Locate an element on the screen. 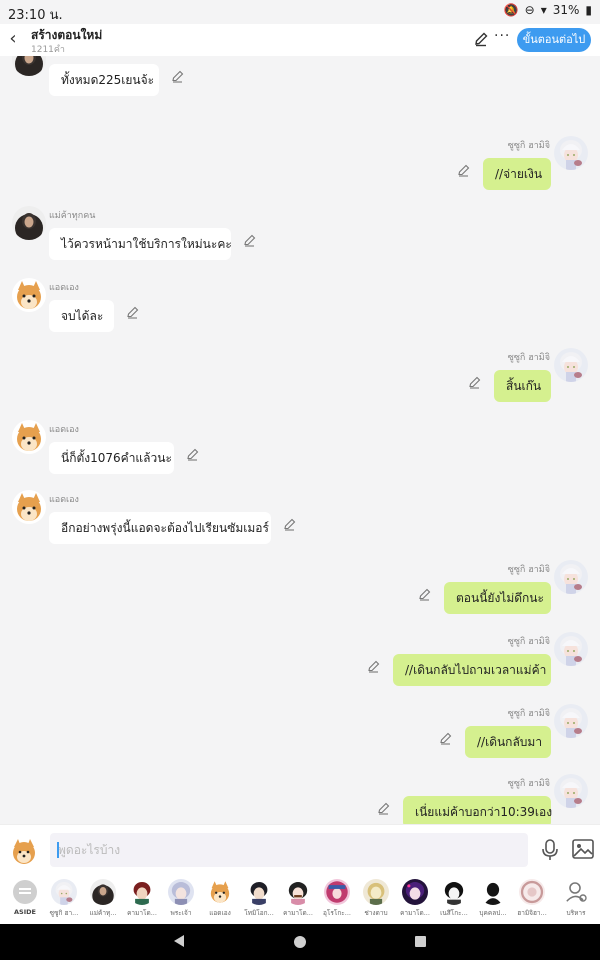  top-bar: ‹ สร้างตอนใหม่ 1211คำ ··· ขั้นตอนต่อไป is located at coordinates (300, 40).